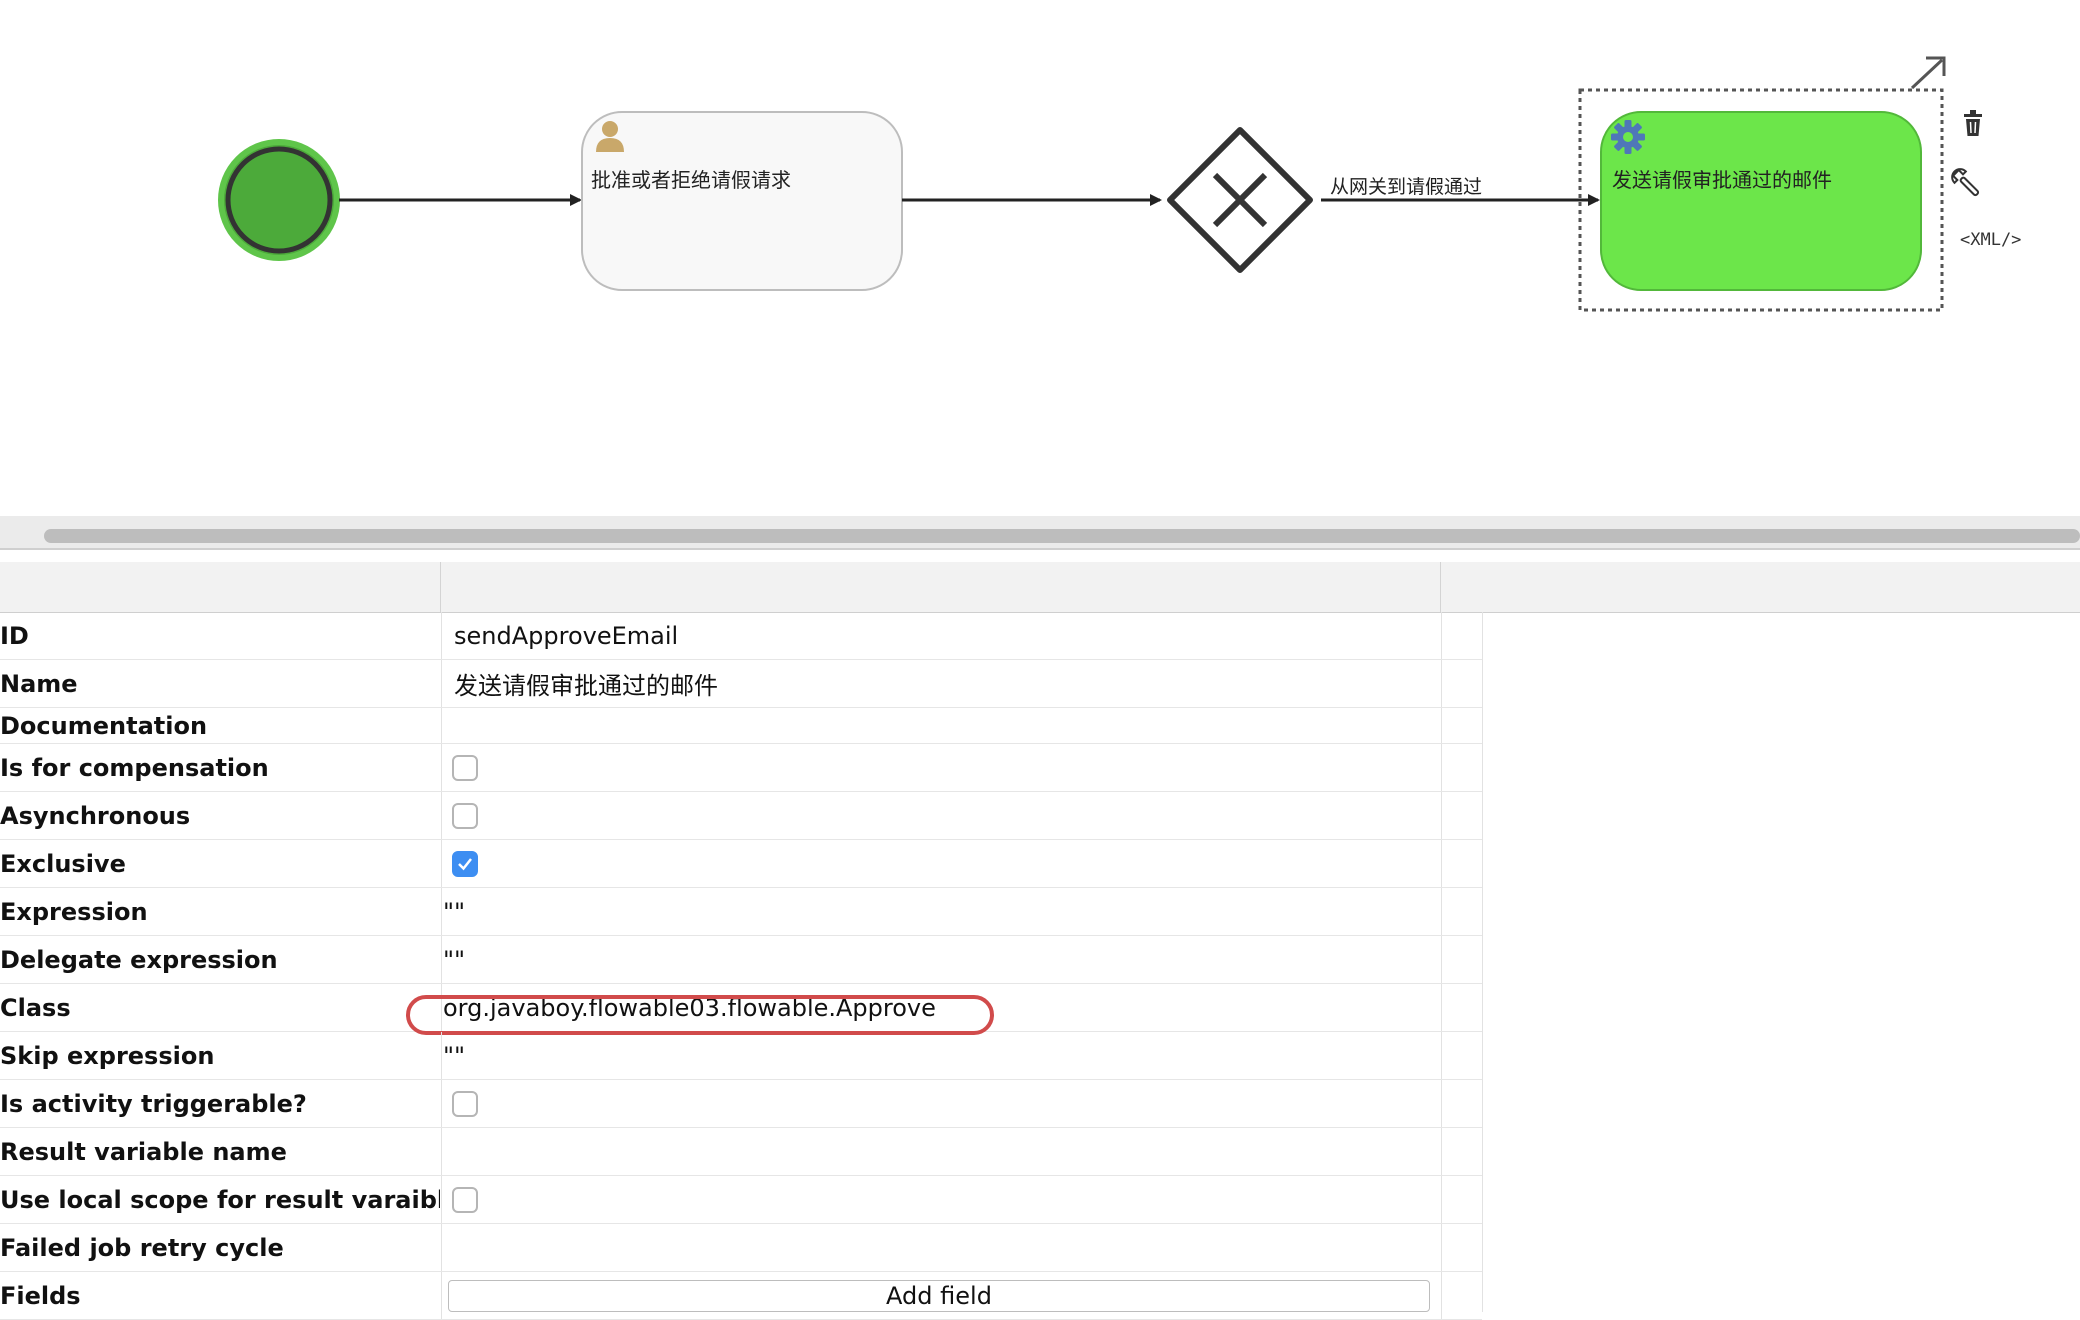 This screenshot has width=2080, height=1320. Describe the element at coordinates (107, 1055) in the screenshot. I see `prop-label: Skip expression` at that location.